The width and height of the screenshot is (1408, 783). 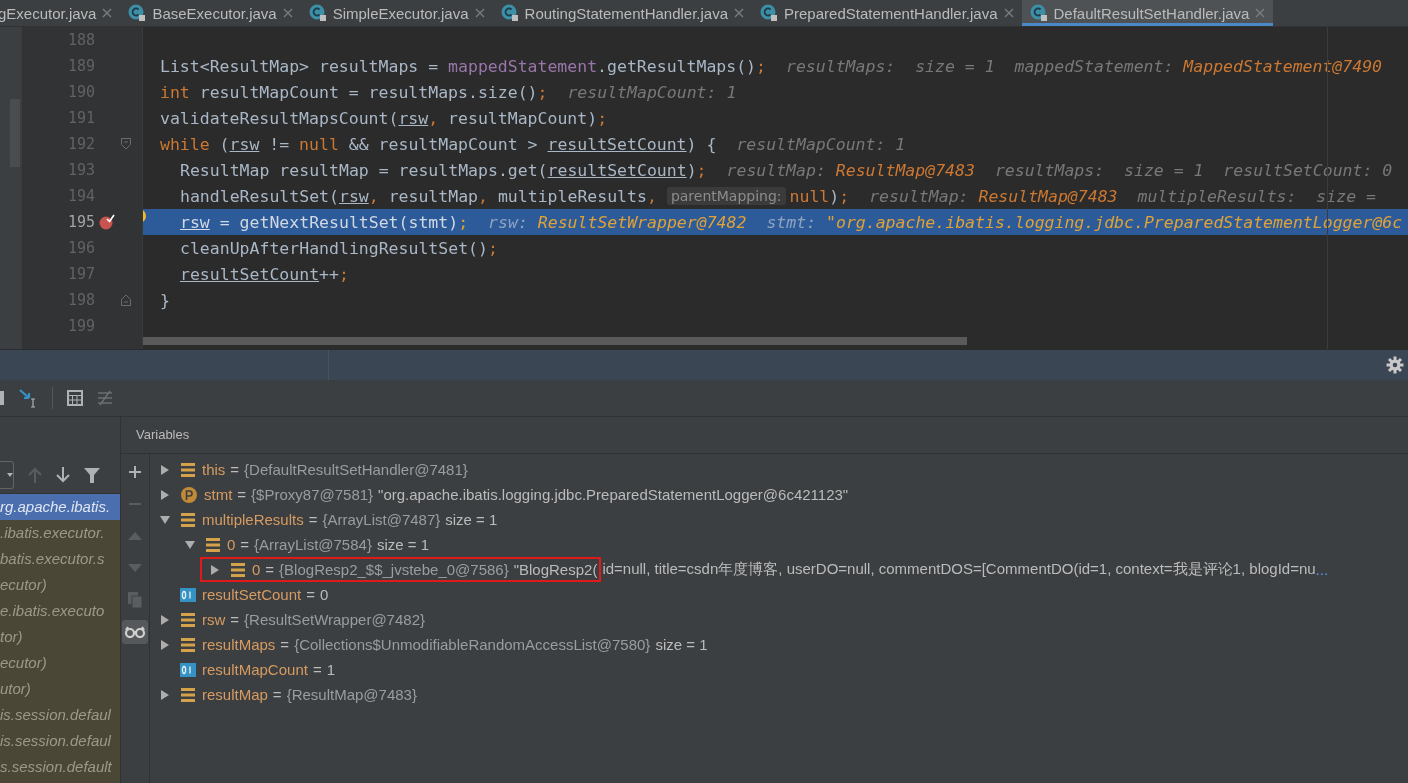 What do you see at coordinates (214, 619) in the screenshot?
I see `variable-name: rsw` at bounding box center [214, 619].